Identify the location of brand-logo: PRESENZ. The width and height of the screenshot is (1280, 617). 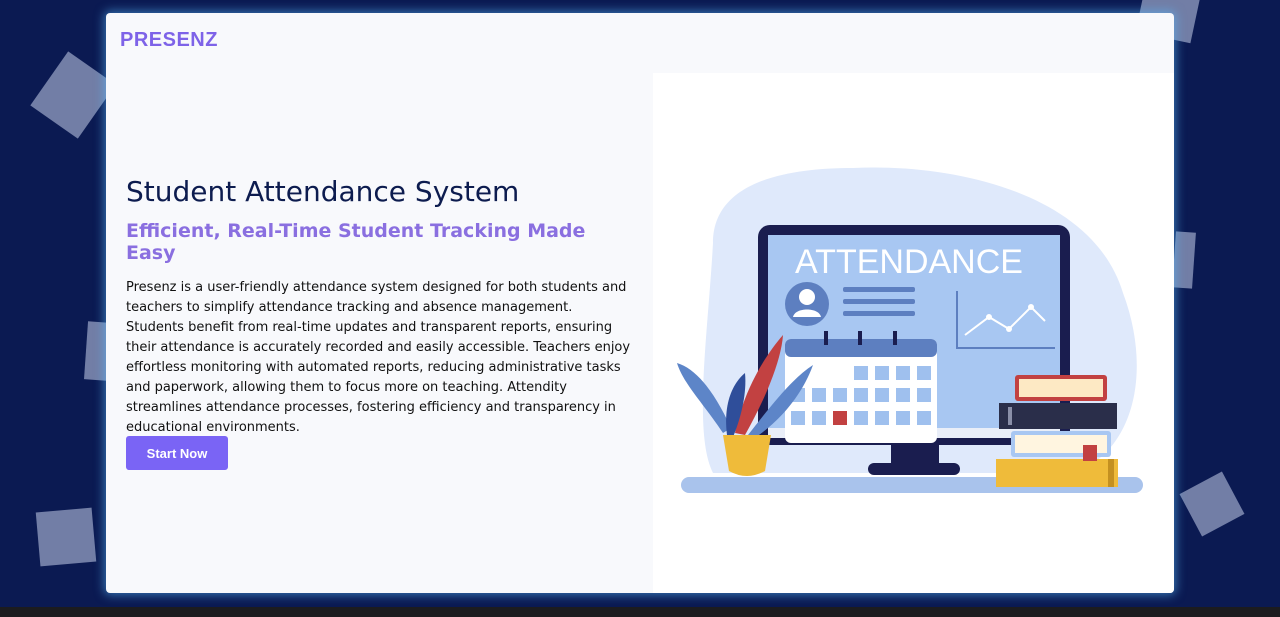
(169, 40).